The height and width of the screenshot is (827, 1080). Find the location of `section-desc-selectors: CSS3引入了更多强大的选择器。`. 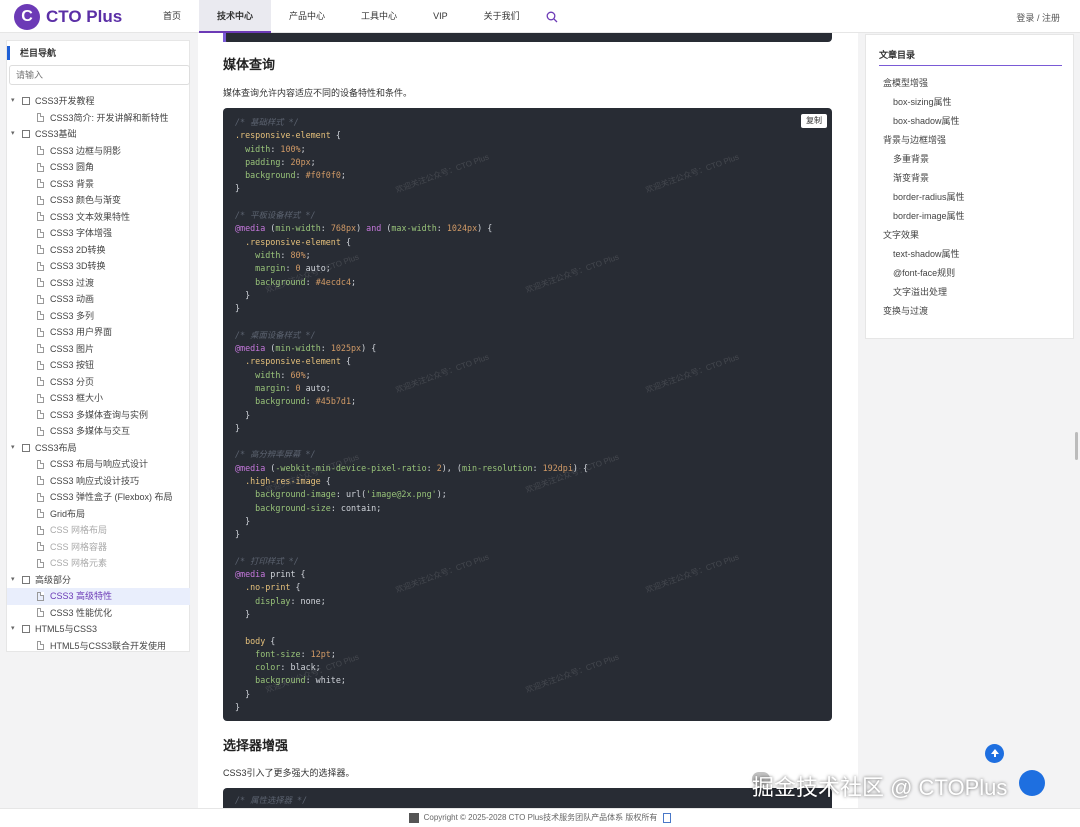

section-desc-selectors: CSS3引入了更多强大的选择器。 is located at coordinates (289, 773).